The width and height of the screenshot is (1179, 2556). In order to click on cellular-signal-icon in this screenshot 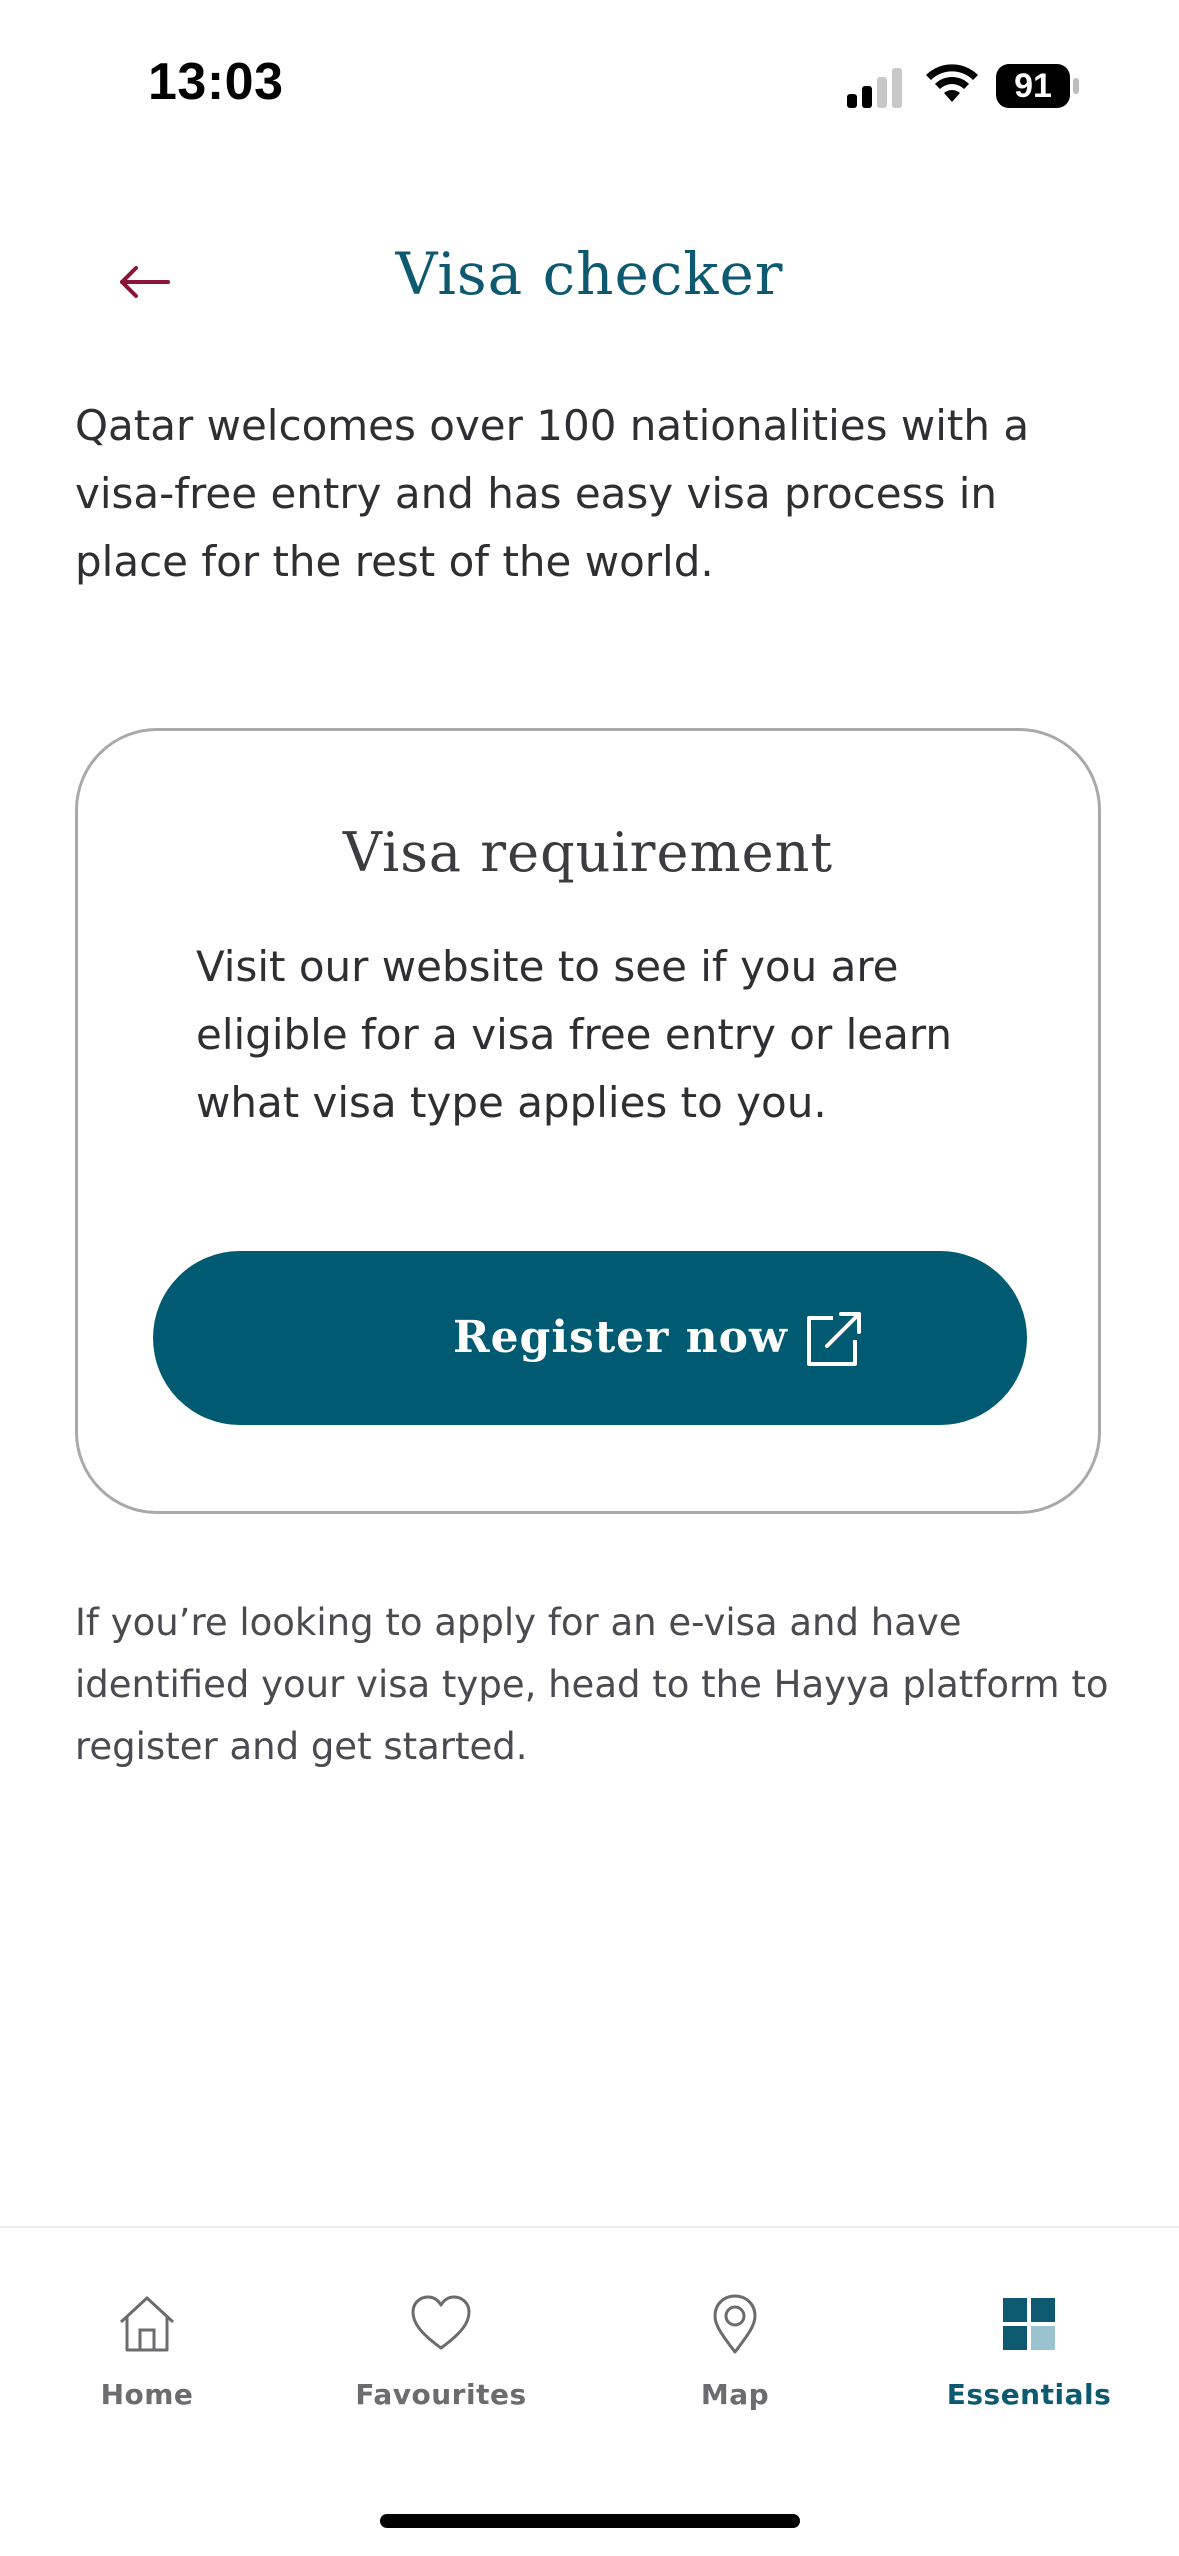, I will do `click(874, 88)`.